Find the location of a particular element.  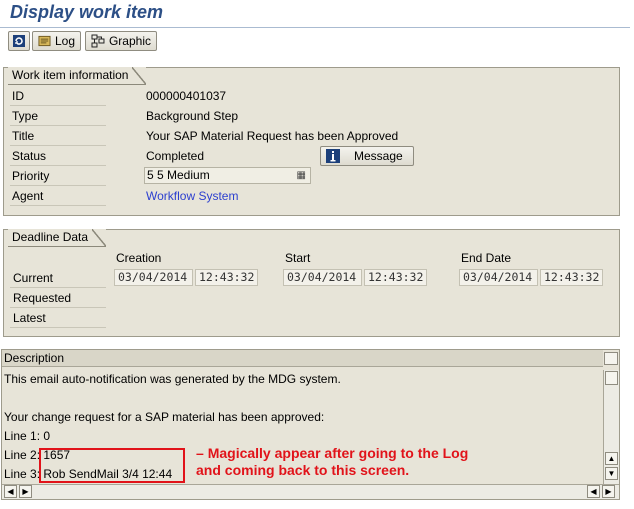

current-creation-time: 12:43:32 is located at coordinates (226, 277).